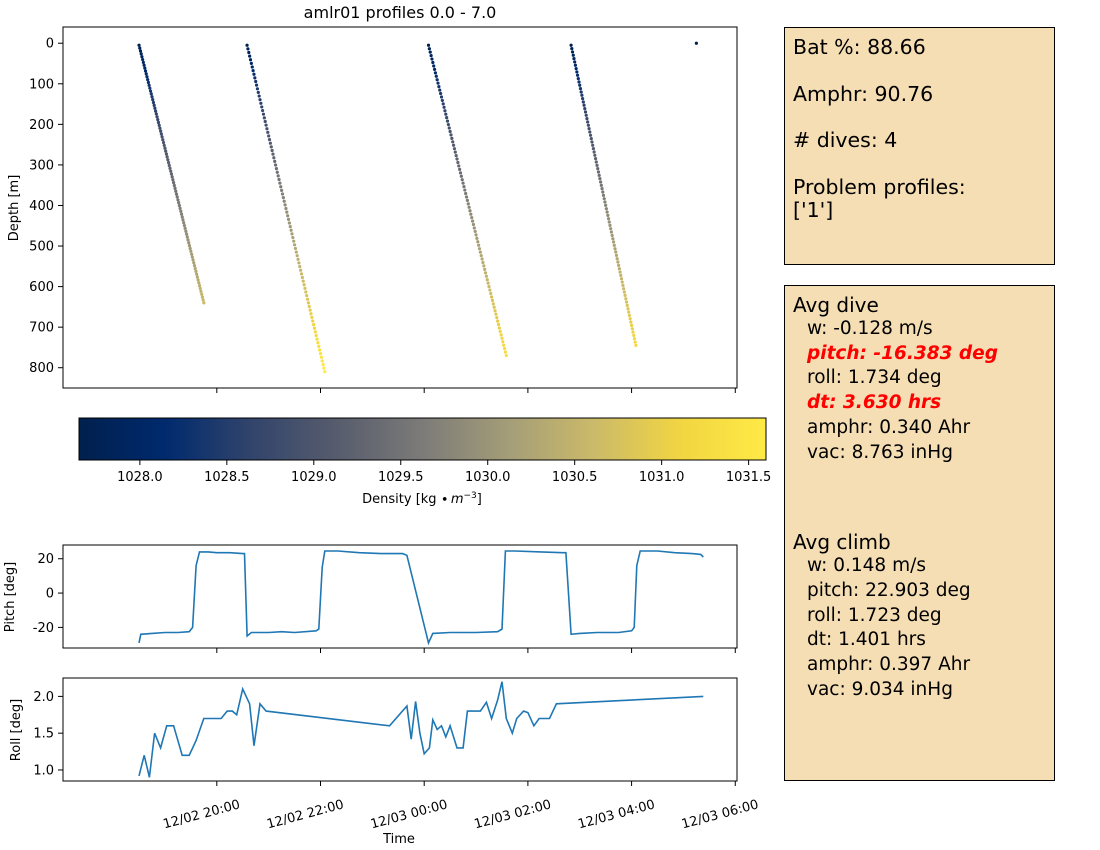 The width and height of the screenshot is (1100, 850). What do you see at coordinates (866, 640) in the screenshot?
I see `avg-climb-item: dt: 1.401 hrs` at bounding box center [866, 640].